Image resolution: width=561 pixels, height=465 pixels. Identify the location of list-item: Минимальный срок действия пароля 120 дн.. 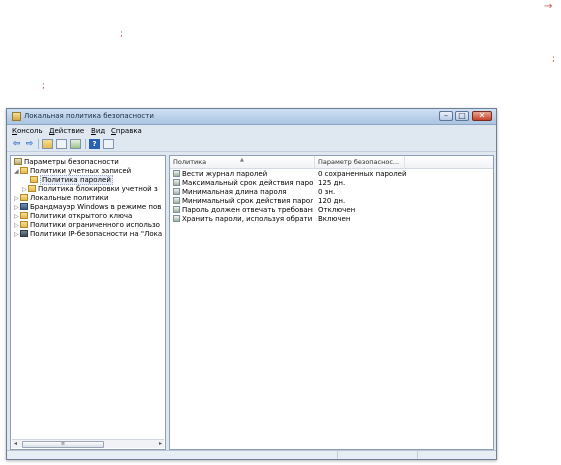
(331, 201).